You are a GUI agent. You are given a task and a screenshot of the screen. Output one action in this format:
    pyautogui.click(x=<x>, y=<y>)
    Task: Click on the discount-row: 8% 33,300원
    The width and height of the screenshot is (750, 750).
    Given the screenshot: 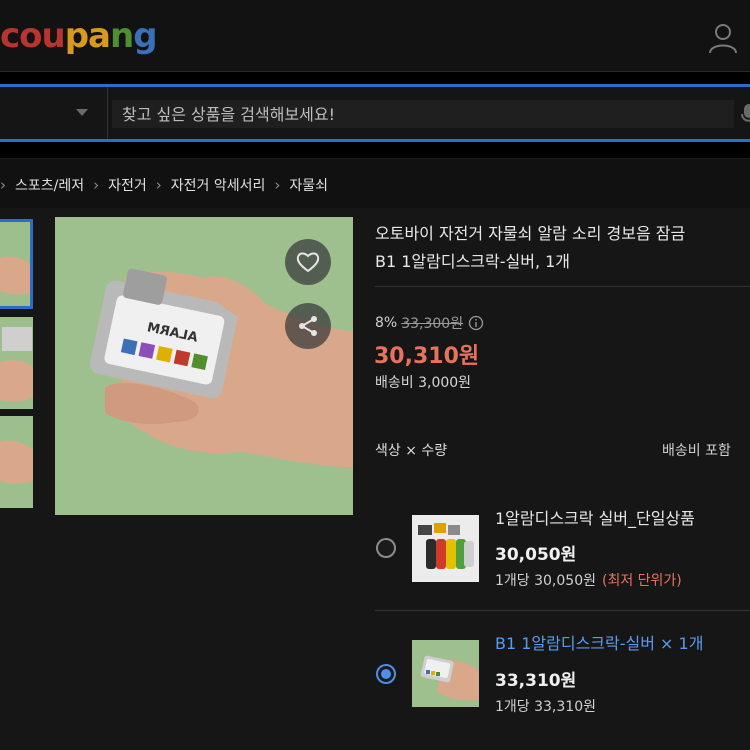 What is the action you would take?
    pyautogui.click(x=429, y=323)
    